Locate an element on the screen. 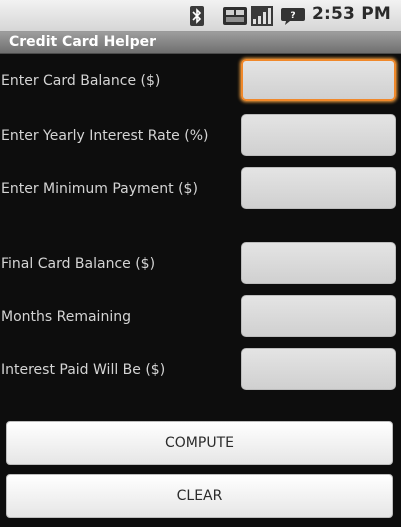 Image resolution: width=401 pixels, height=527 pixels. interest-paid-field is located at coordinates (318, 369).